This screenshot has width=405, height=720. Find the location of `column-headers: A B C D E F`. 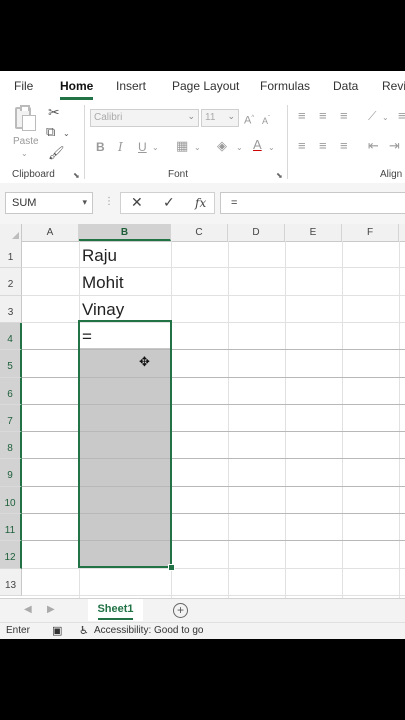

column-headers: A B C D E F is located at coordinates (202, 233).